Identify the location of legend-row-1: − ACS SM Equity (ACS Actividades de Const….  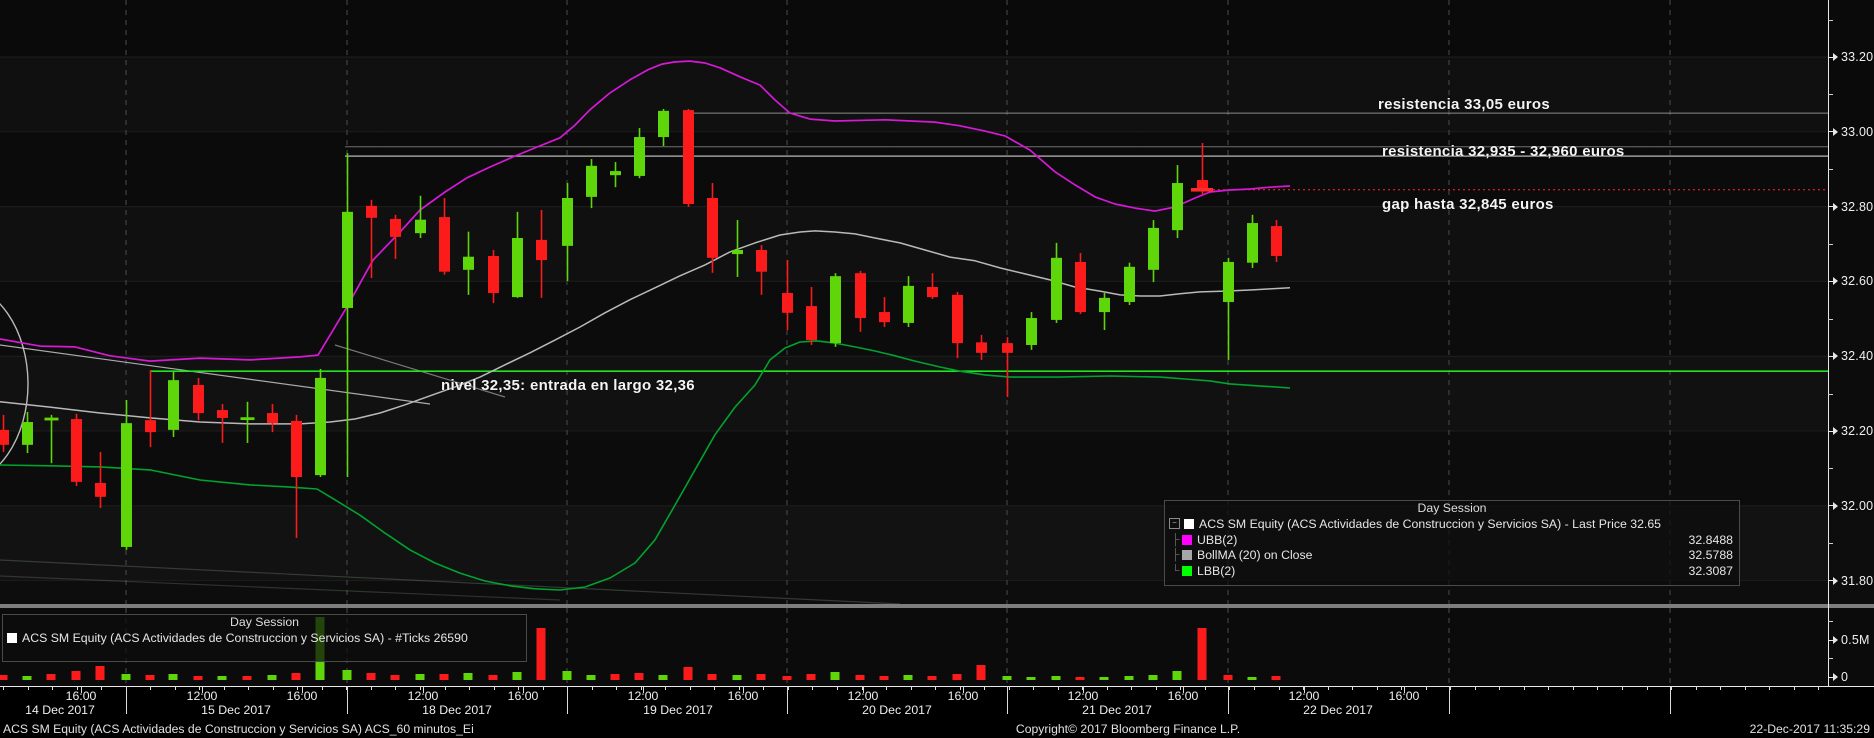
(1452, 524).